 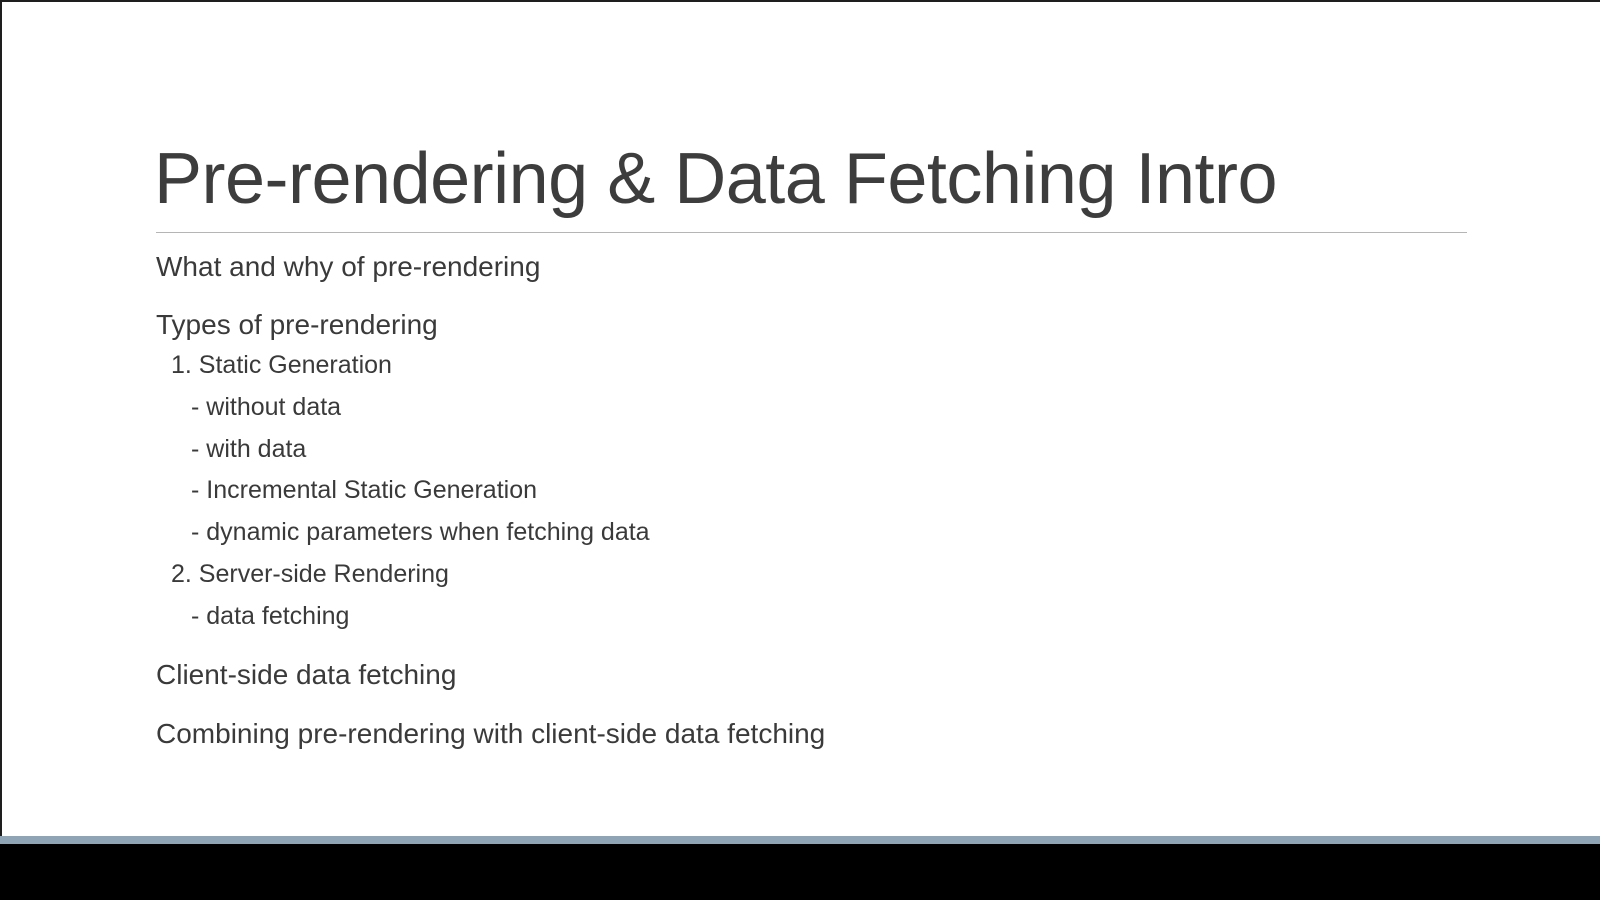 What do you see at coordinates (364, 490) in the screenshot?
I see `item-incremental: - Incremental Static Generation` at bounding box center [364, 490].